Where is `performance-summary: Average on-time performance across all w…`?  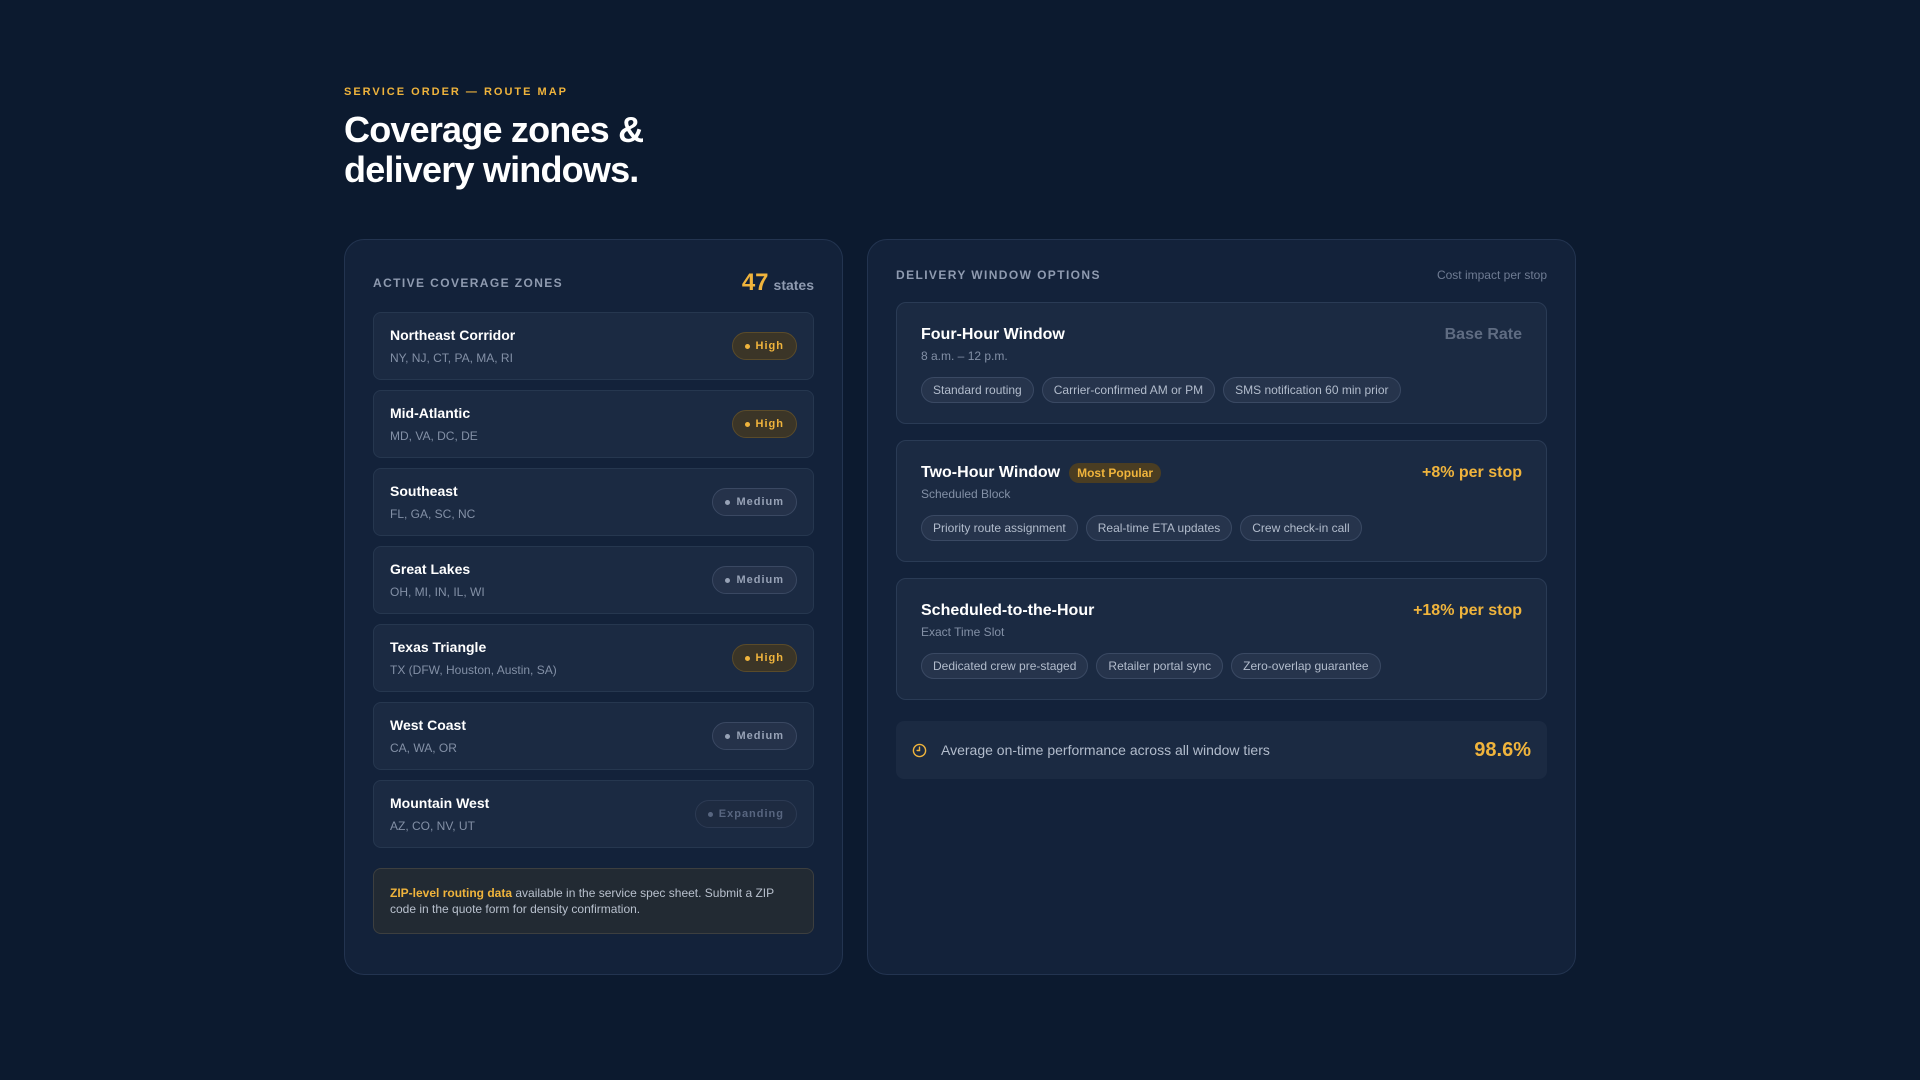
performance-summary: Average on-time performance across all w… is located at coordinates (1221, 750).